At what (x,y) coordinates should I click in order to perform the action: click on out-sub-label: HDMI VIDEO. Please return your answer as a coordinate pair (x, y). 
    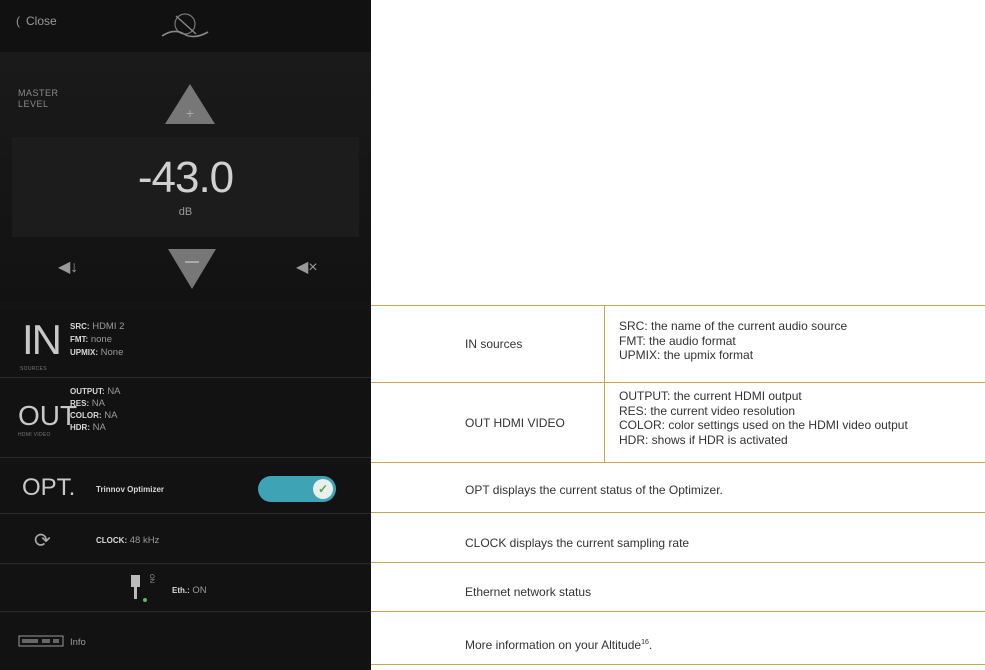
    Looking at the image, I should click on (34, 435).